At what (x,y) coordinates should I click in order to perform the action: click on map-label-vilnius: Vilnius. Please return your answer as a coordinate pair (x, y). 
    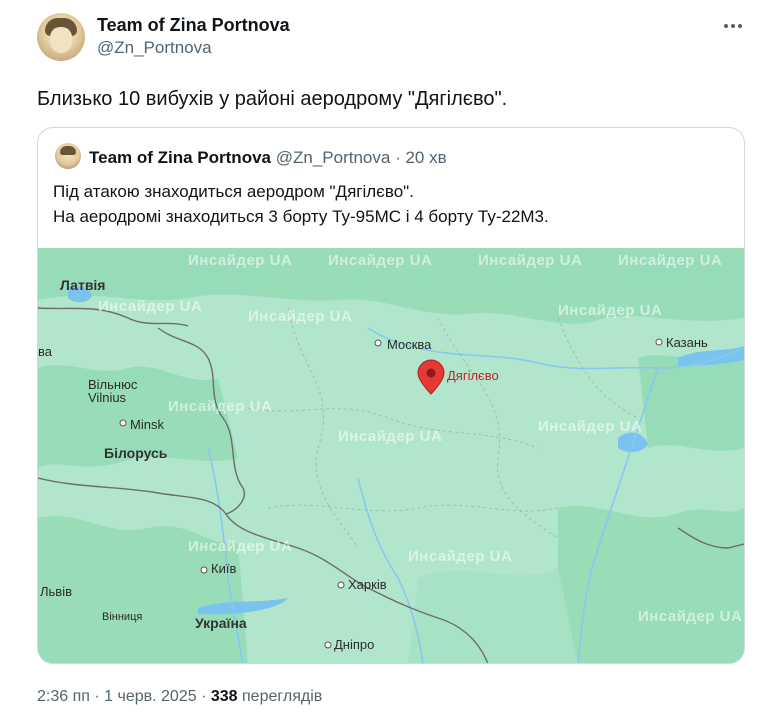
    Looking at the image, I should click on (107, 397).